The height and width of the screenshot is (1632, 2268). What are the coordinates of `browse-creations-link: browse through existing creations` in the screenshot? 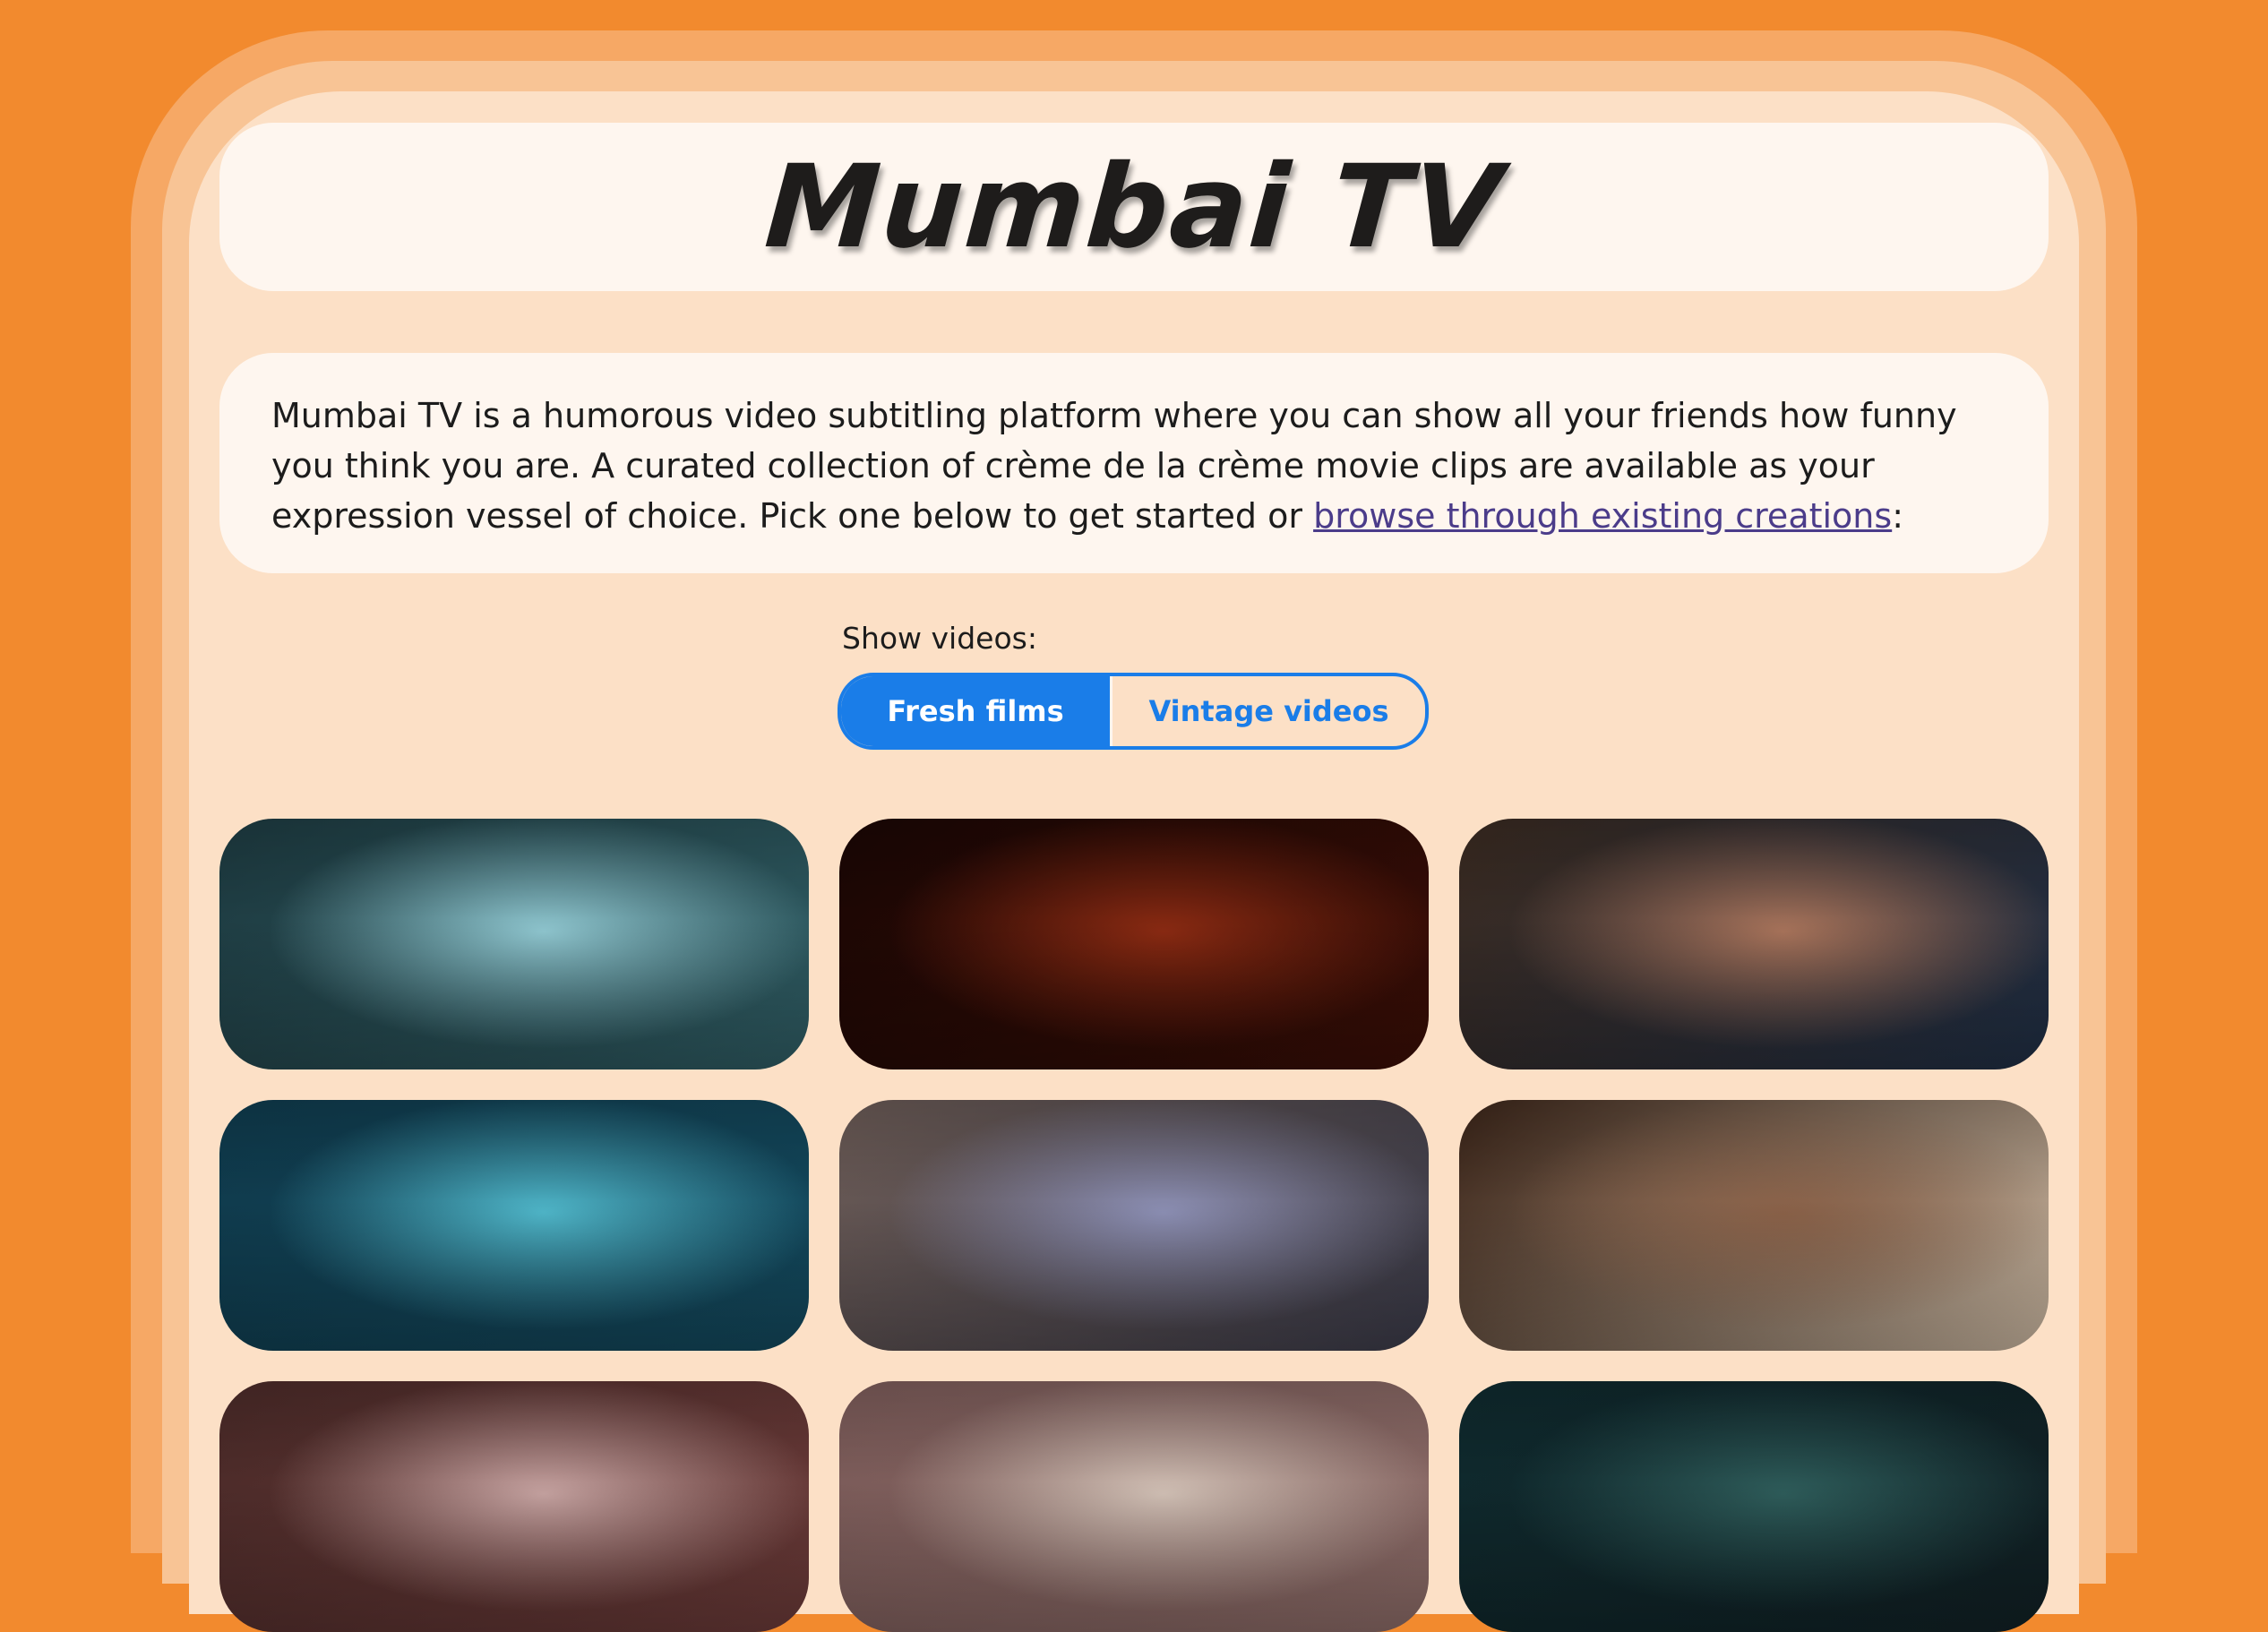 It's located at (1603, 516).